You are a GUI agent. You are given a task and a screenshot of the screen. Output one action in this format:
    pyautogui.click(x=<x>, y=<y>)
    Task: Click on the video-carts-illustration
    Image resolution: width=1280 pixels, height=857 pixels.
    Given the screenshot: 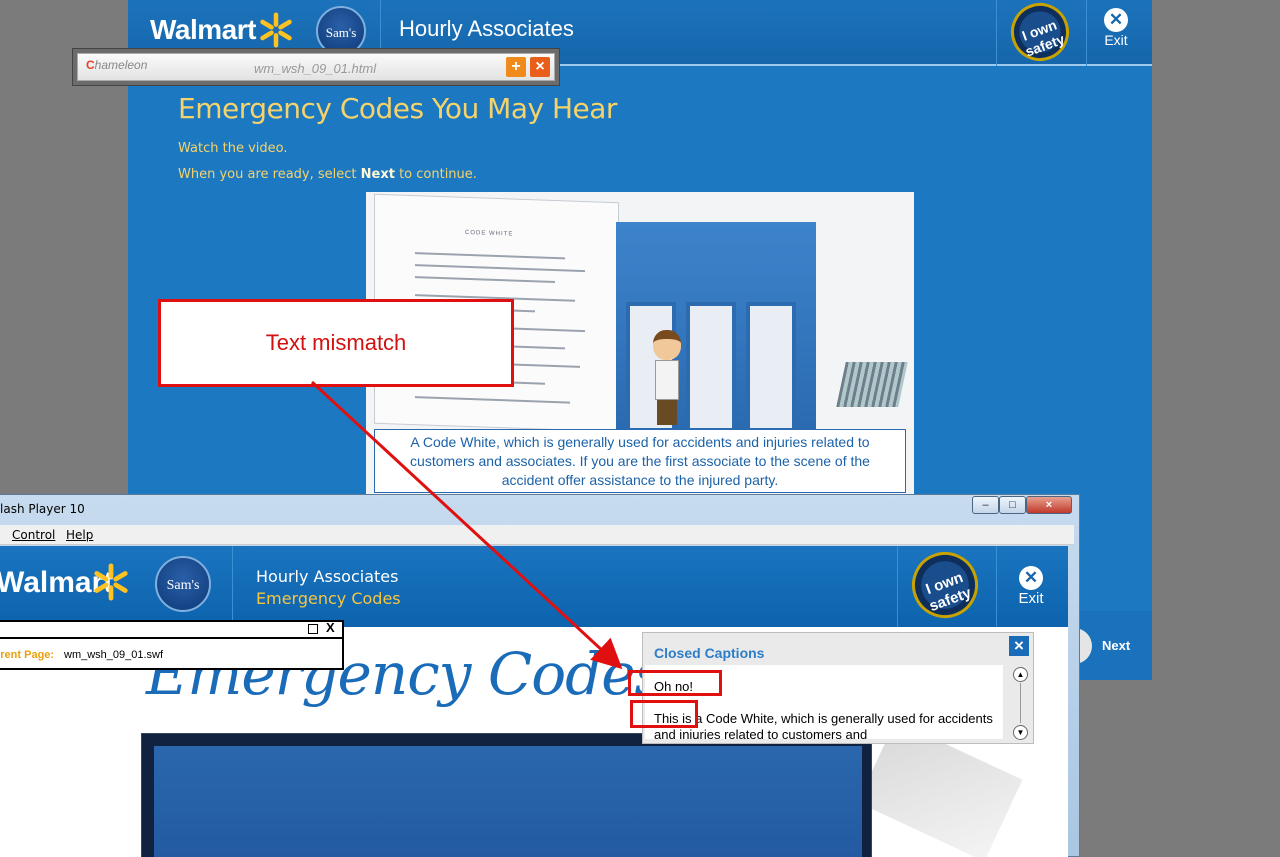 What is the action you would take?
    pyautogui.click(x=872, y=384)
    